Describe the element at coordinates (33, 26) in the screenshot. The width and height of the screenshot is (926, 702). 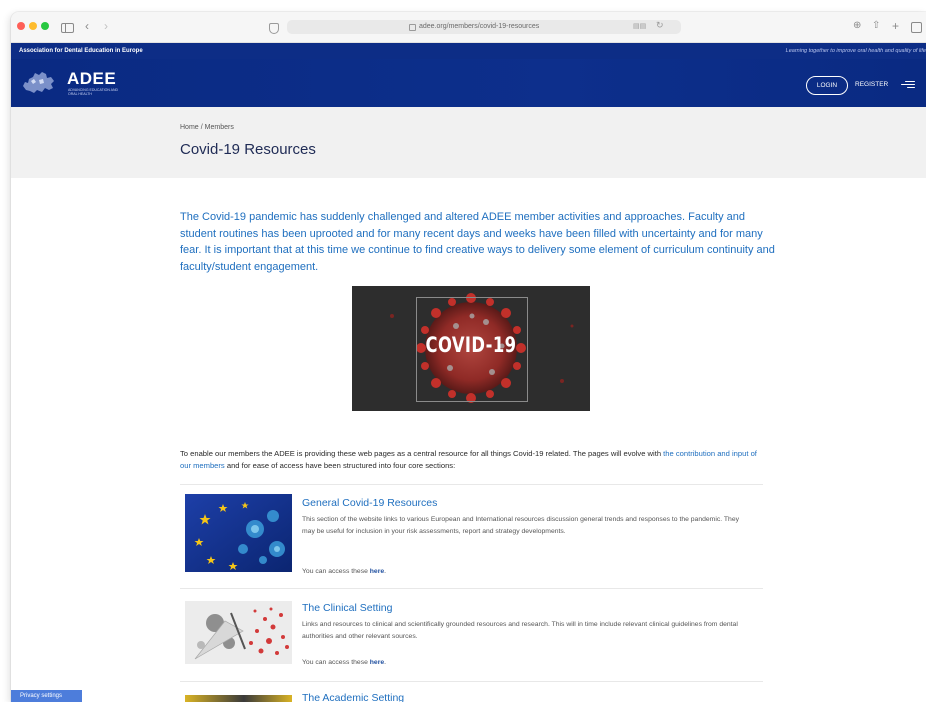
I see `minimize-window-button` at that location.